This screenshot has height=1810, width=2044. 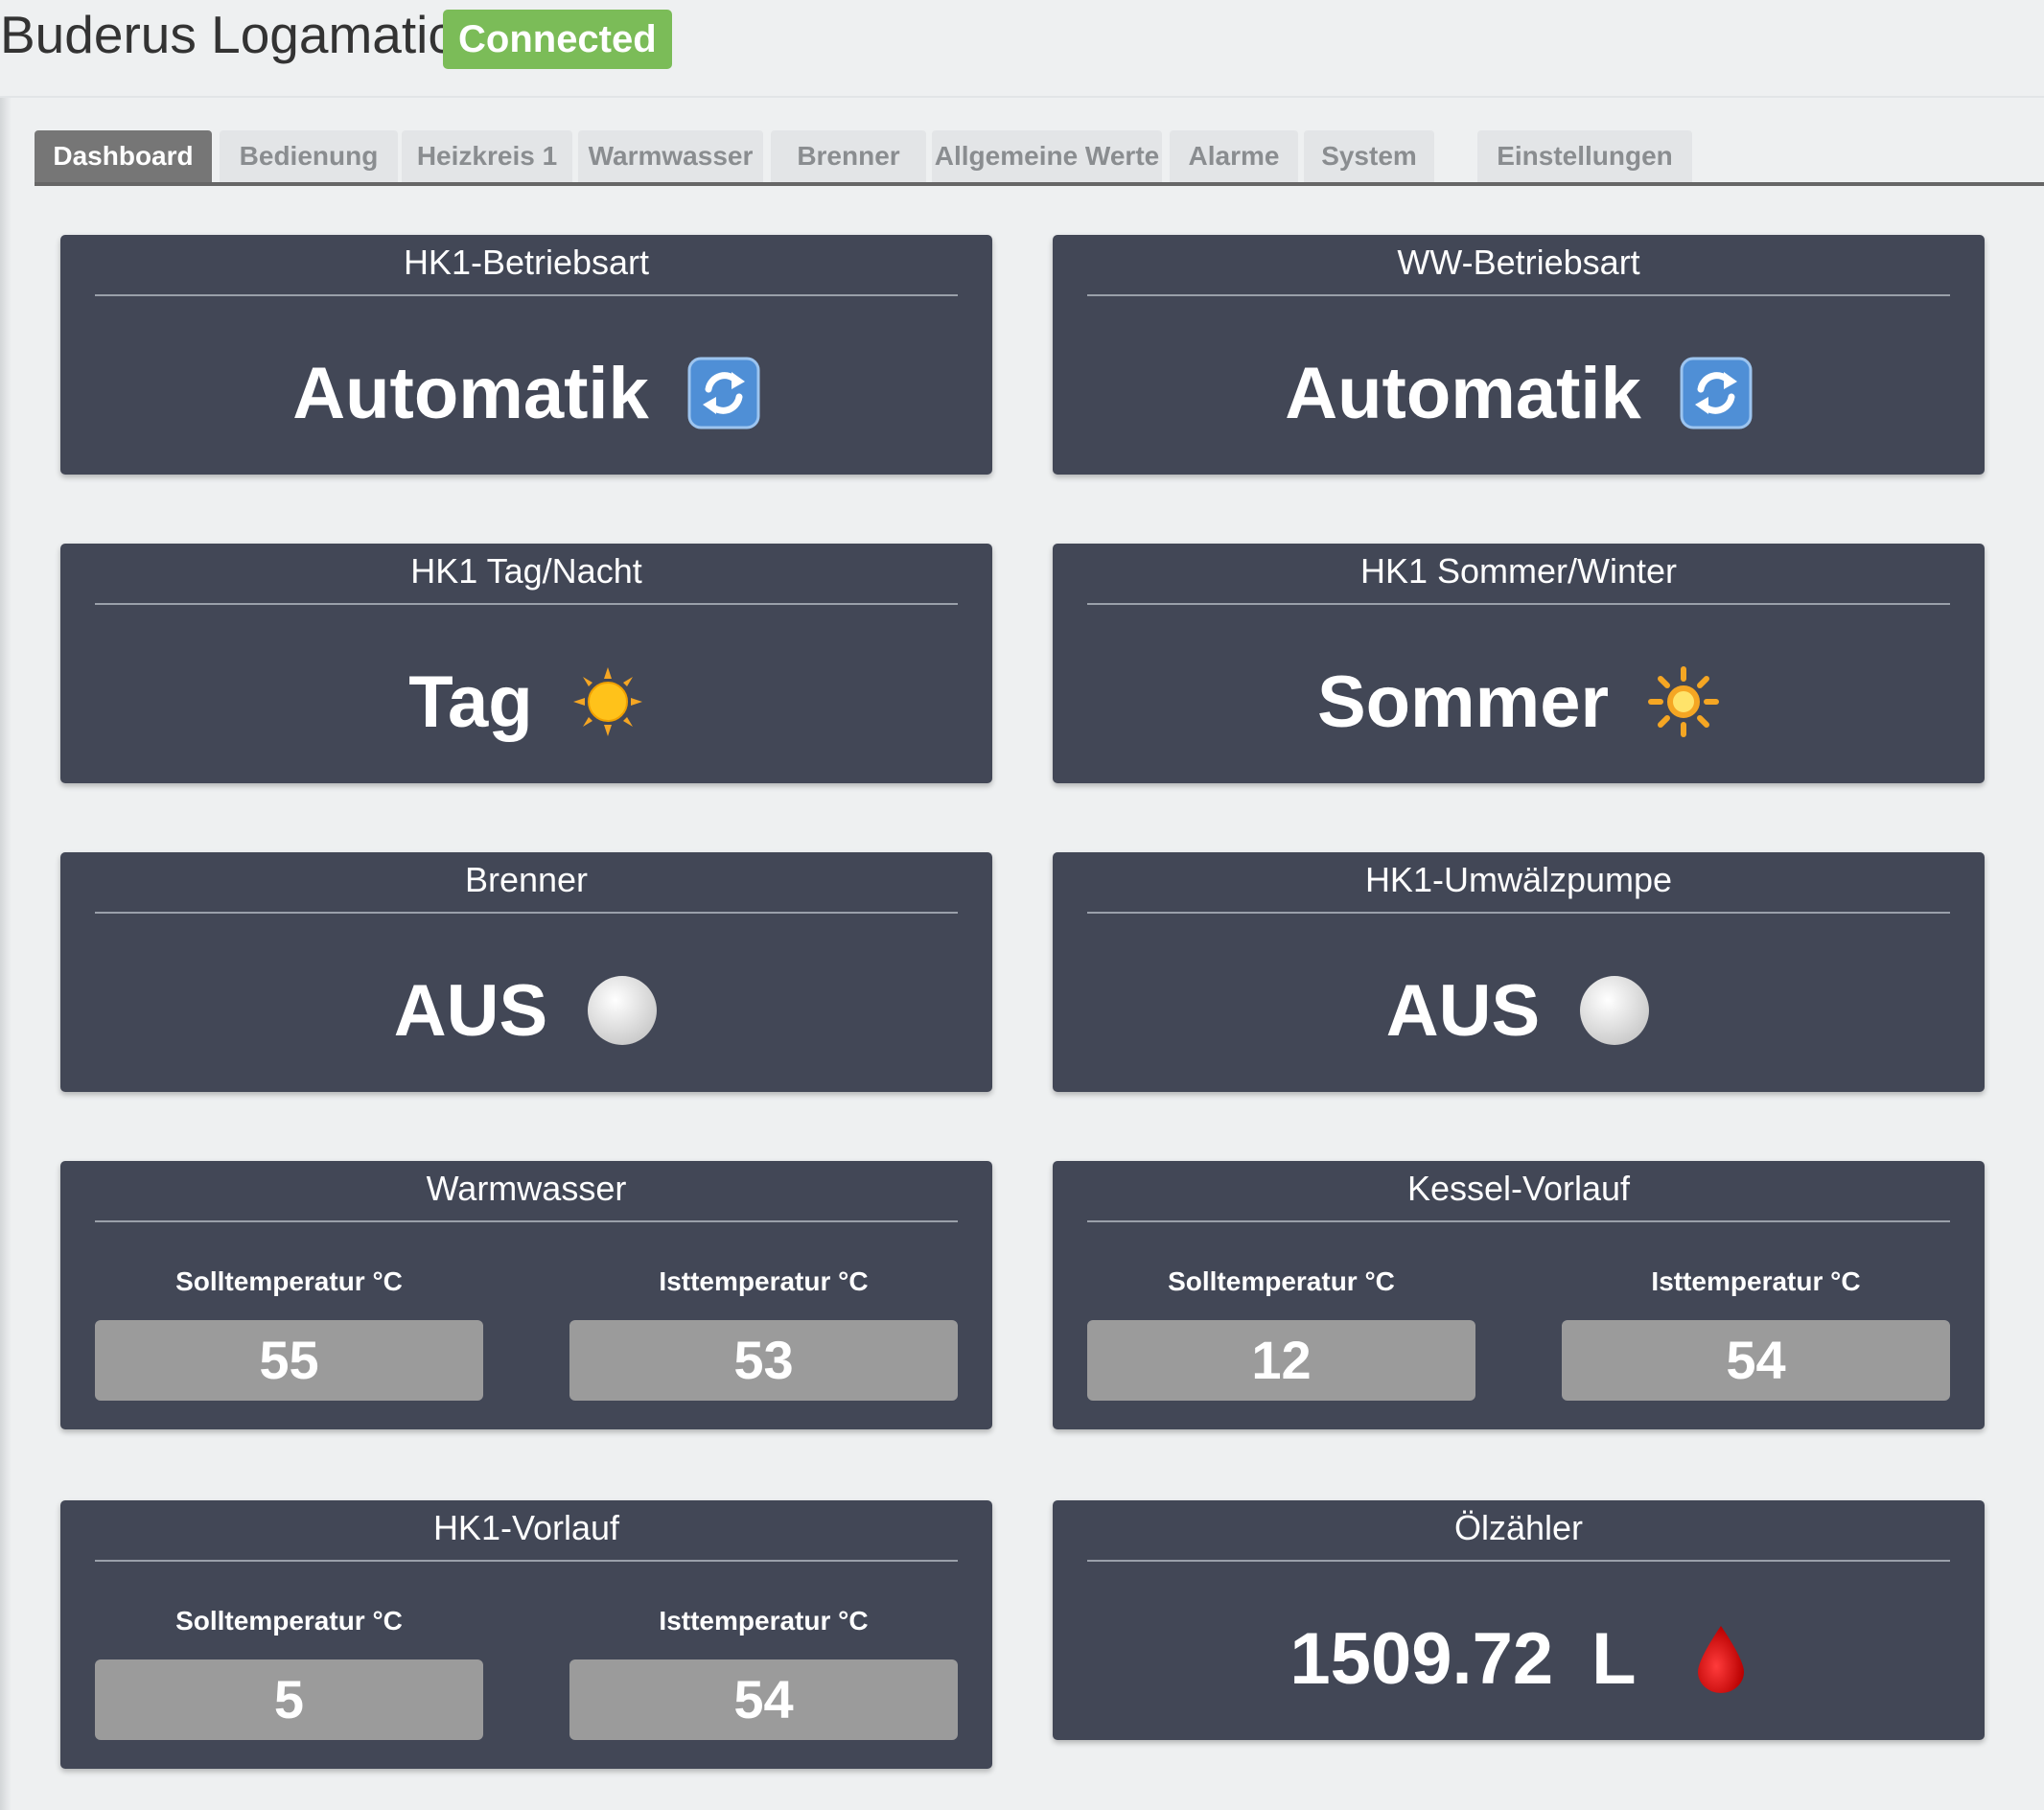 What do you see at coordinates (1281, 1361) in the screenshot?
I see `kessel-vorlauf-soll-value: 12` at bounding box center [1281, 1361].